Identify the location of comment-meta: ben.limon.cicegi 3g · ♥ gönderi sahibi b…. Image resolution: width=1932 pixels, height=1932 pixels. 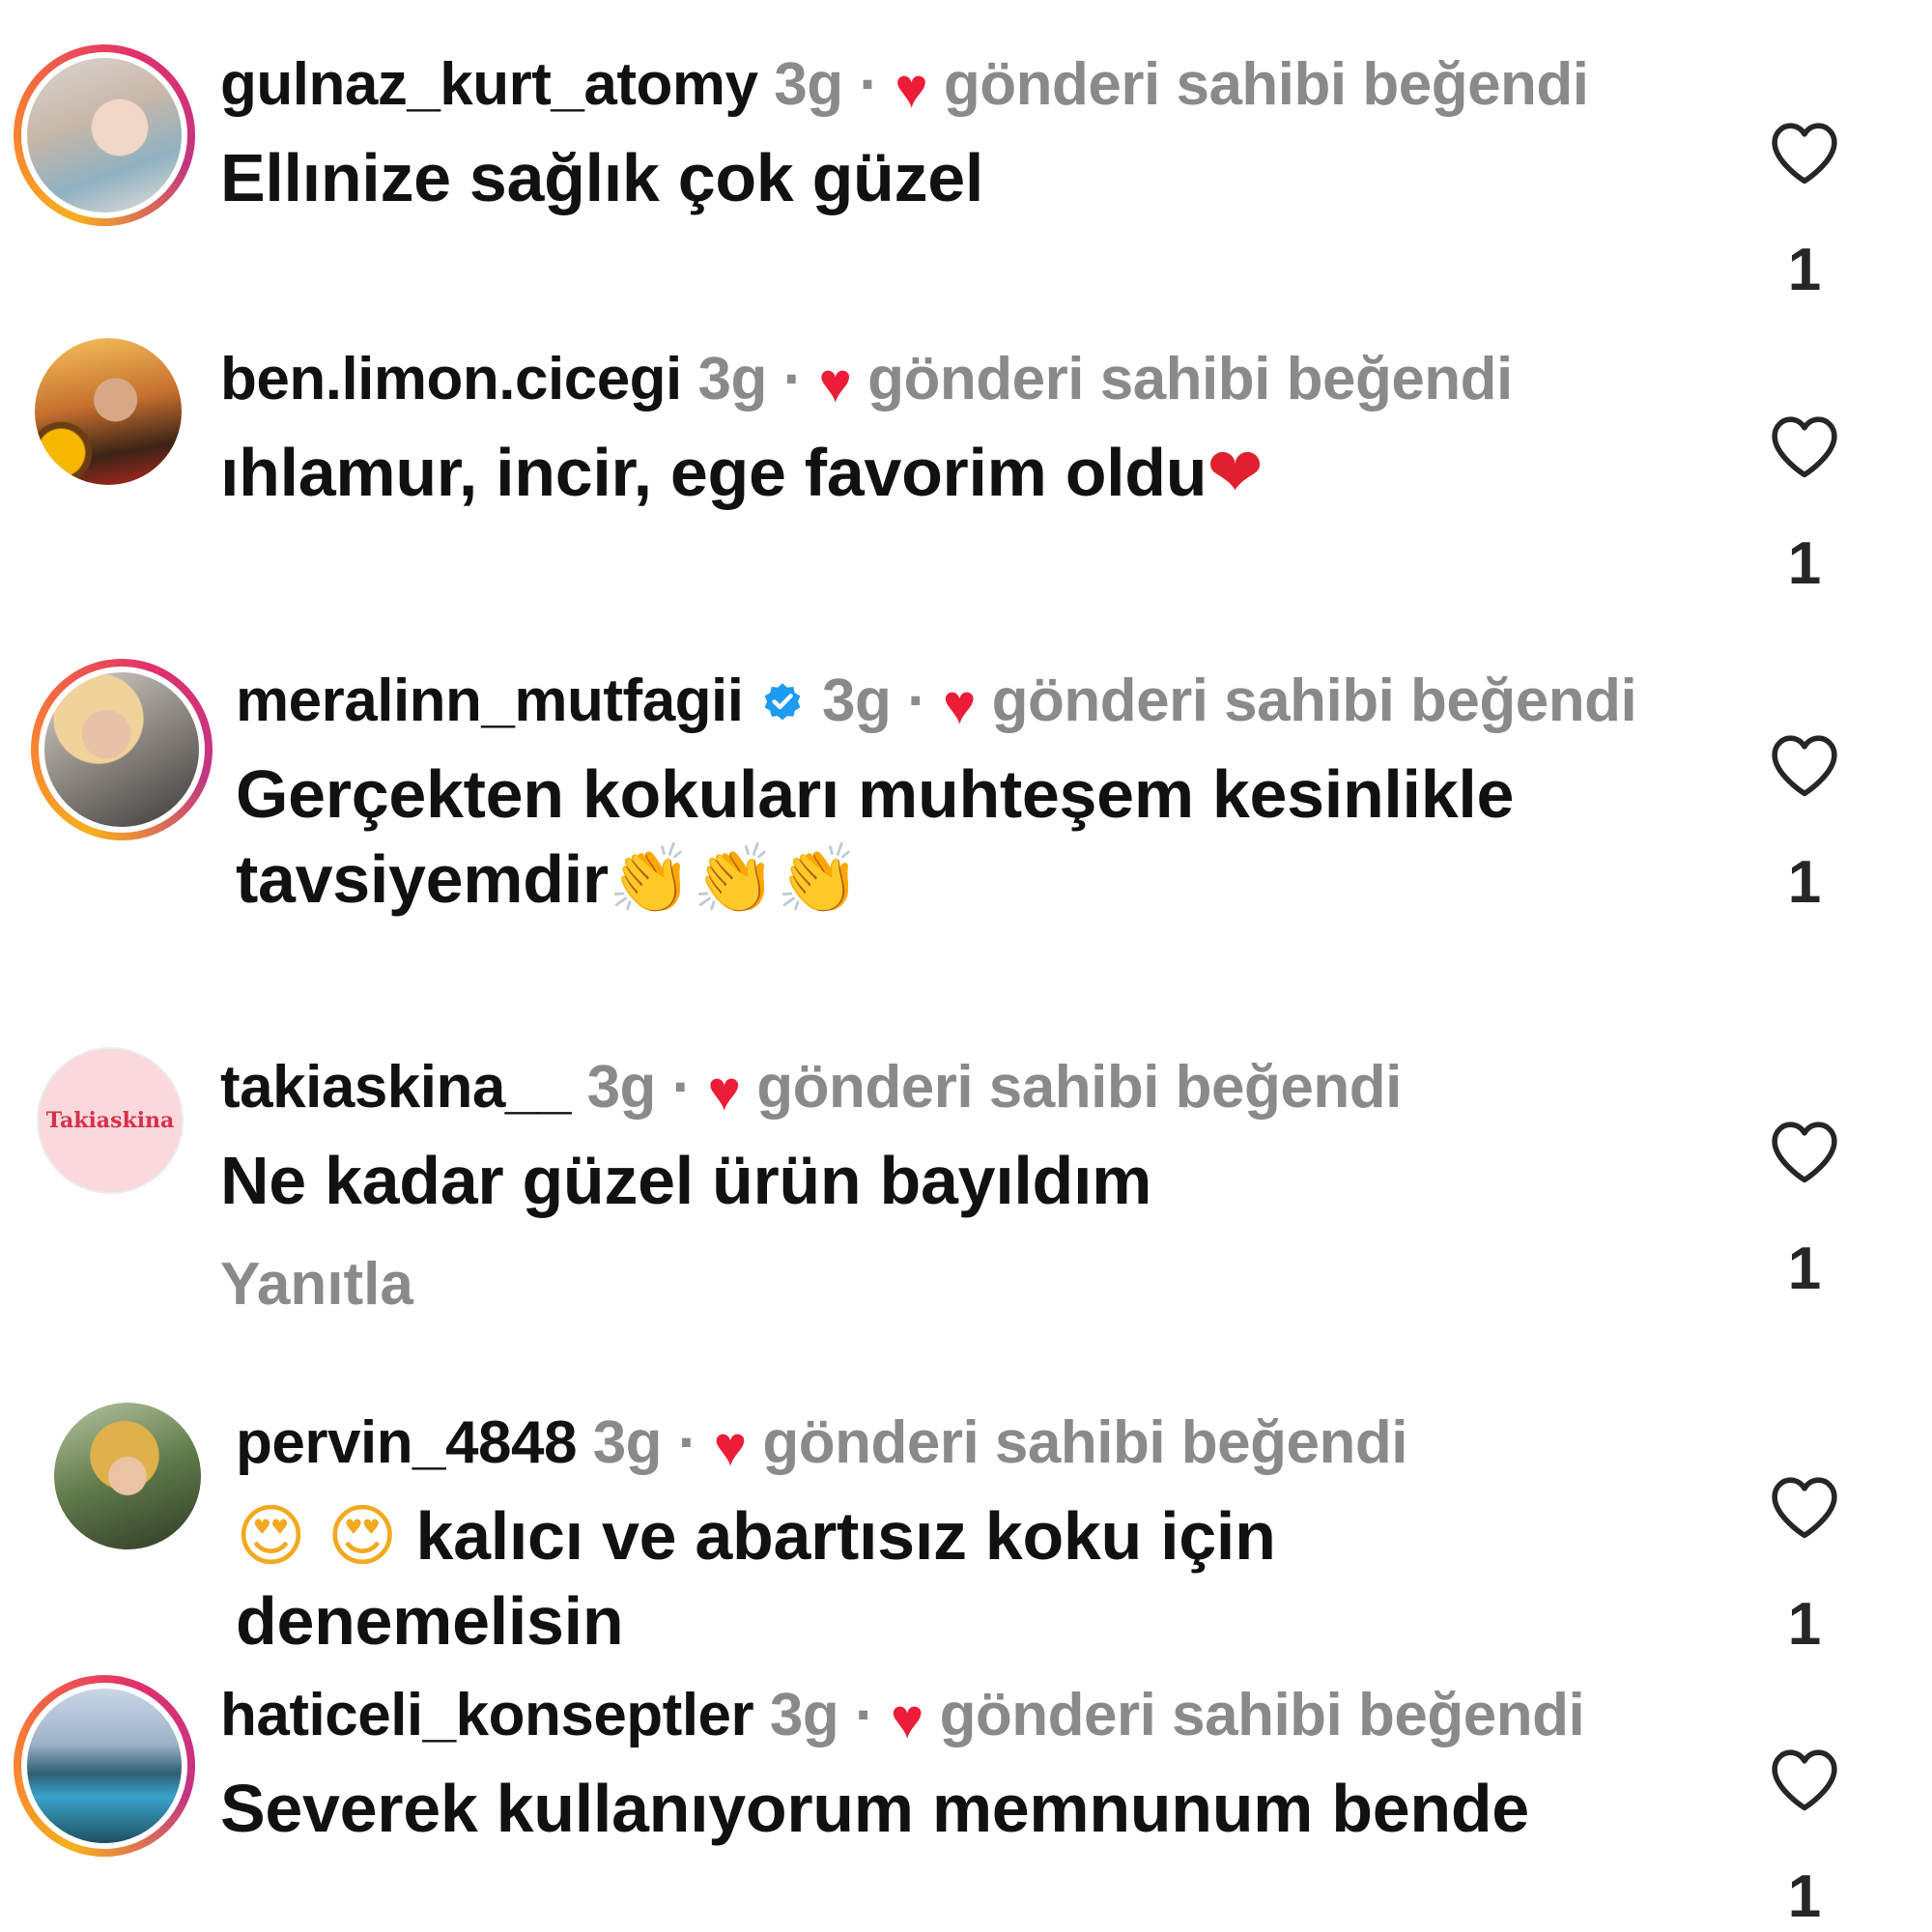
(974, 381).